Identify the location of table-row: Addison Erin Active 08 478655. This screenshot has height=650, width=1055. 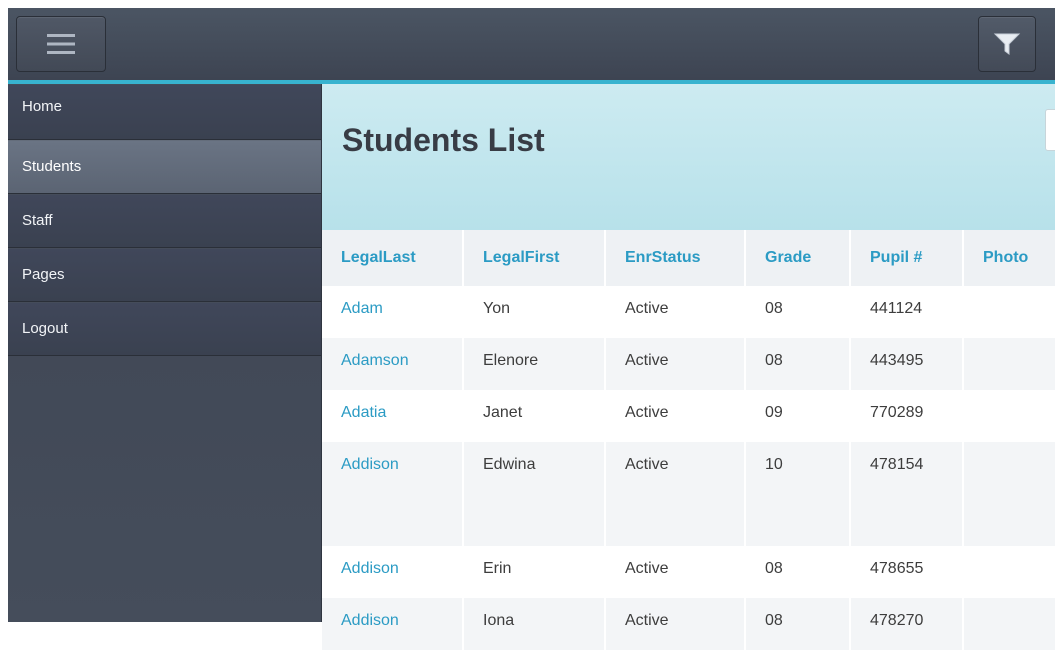
(688, 572).